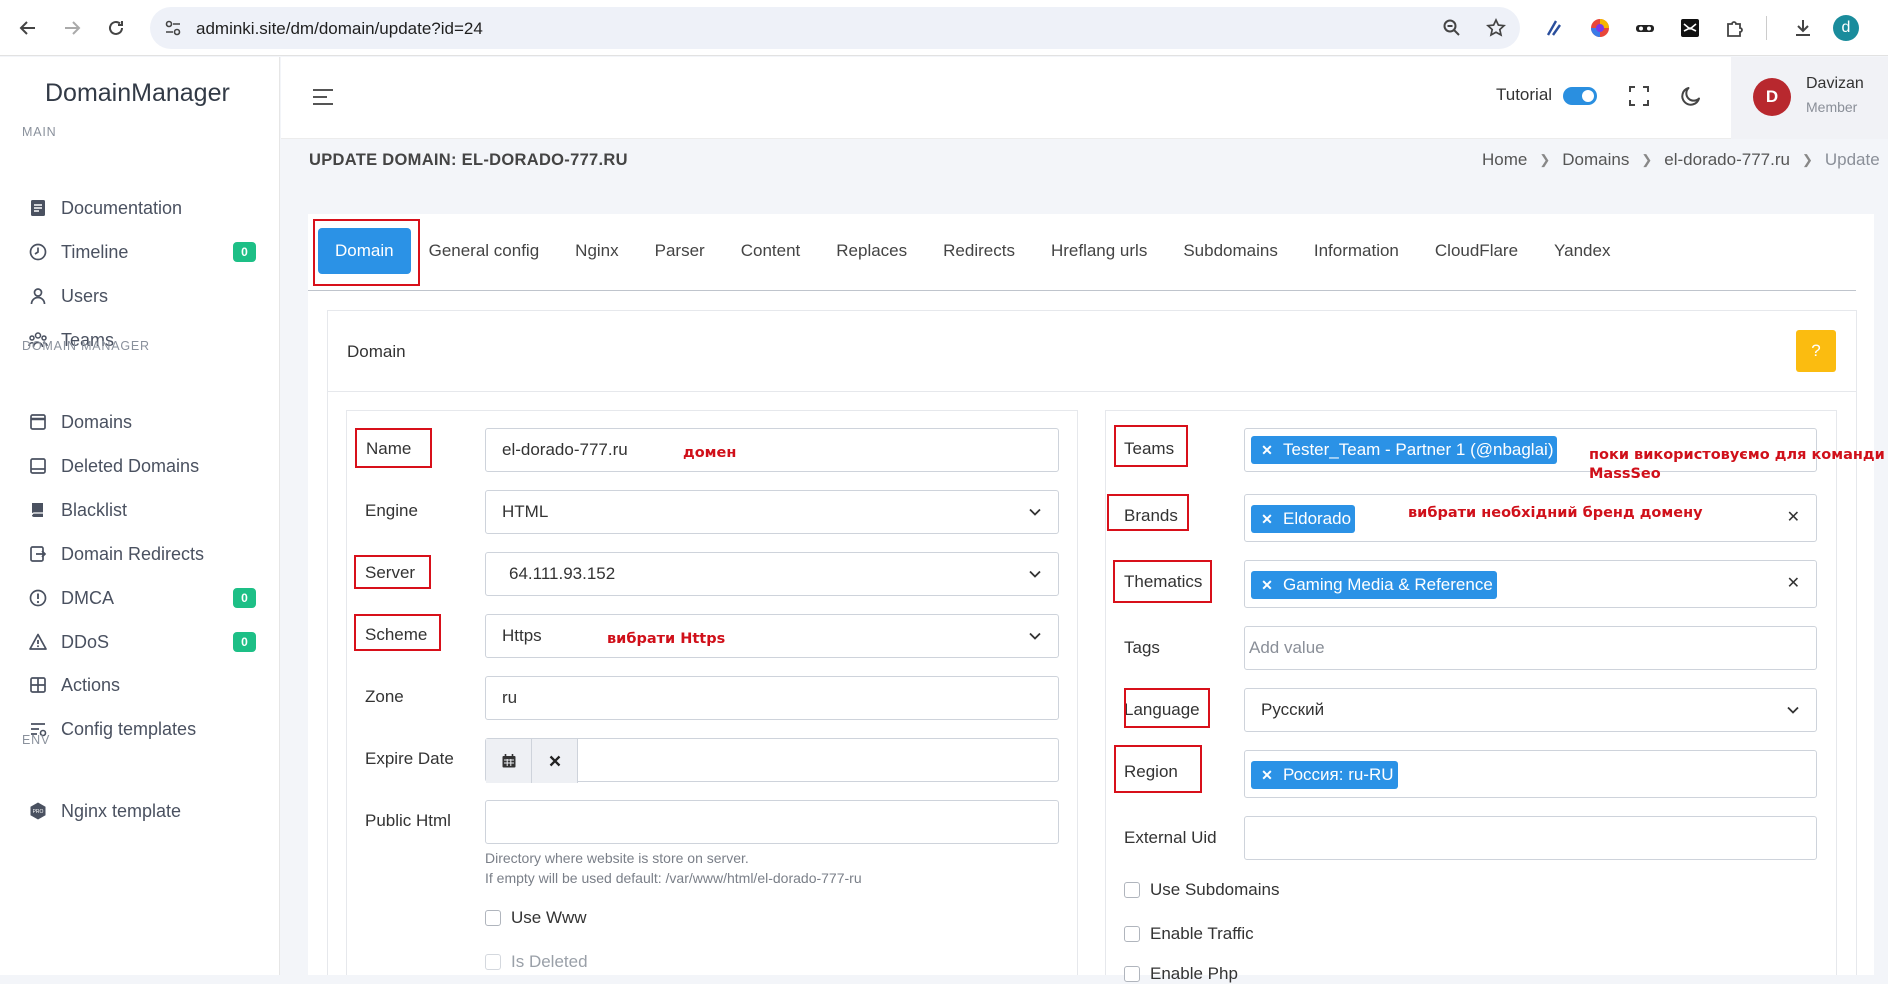 This screenshot has height=984, width=1888. What do you see at coordinates (1476, 251) in the screenshot?
I see `tab-cloudflare: CloudFlare` at bounding box center [1476, 251].